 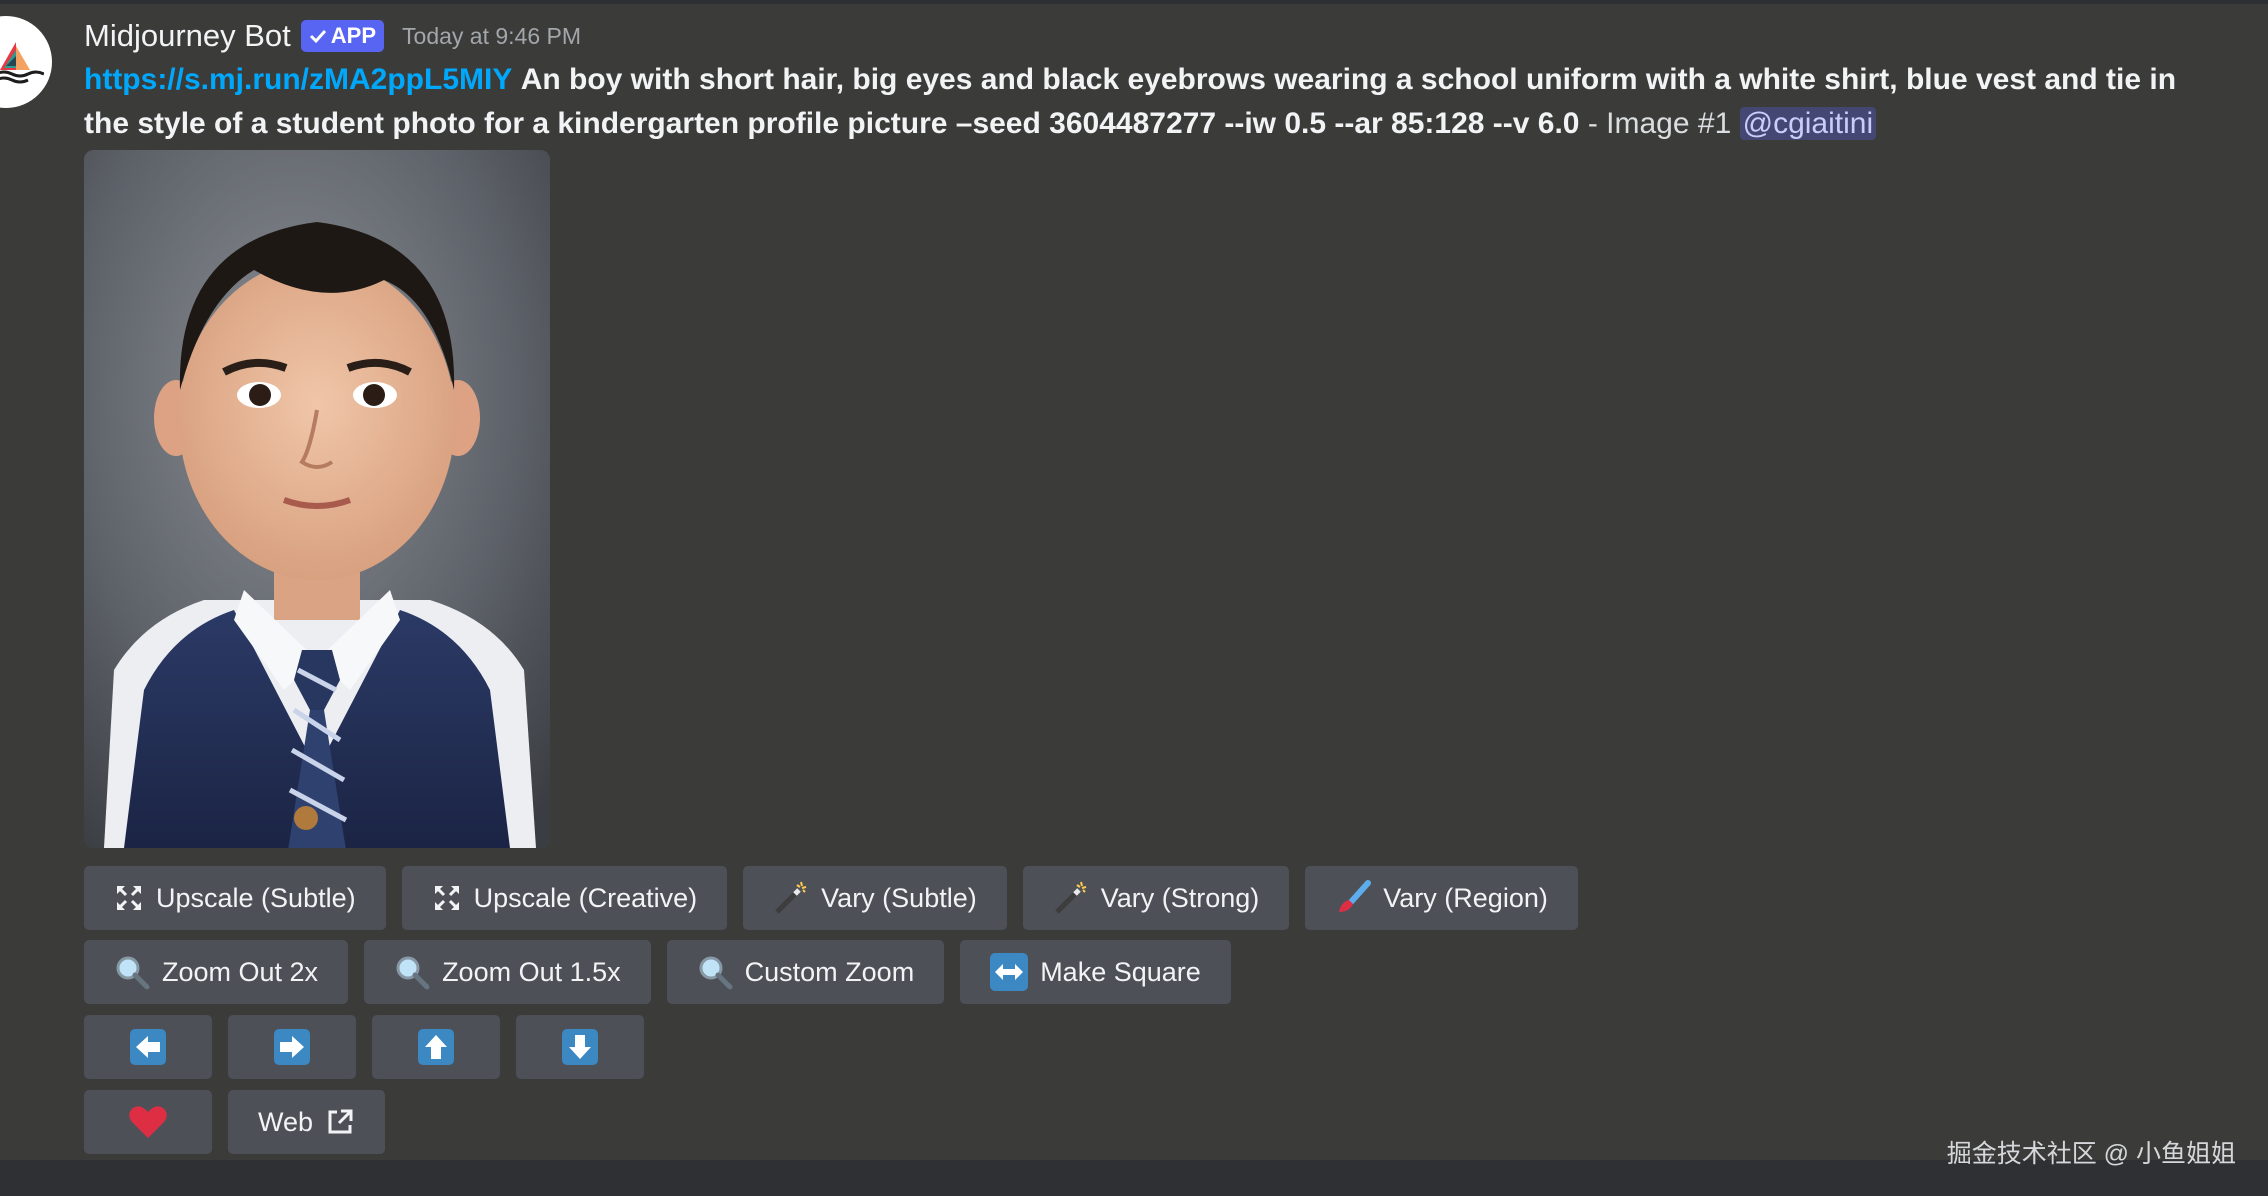 What do you see at coordinates (585, 897) in the screenshot?
I see `upscale-creative-label: Upscale (Creative)` at bounding box center [585, 897].